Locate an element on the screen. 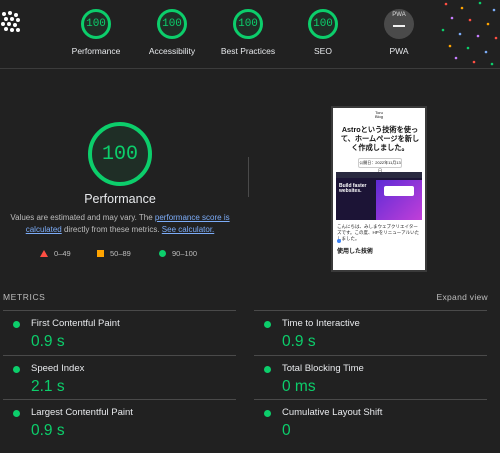  article-subheading: 使用した技術 is located at coordinates (355, 252).